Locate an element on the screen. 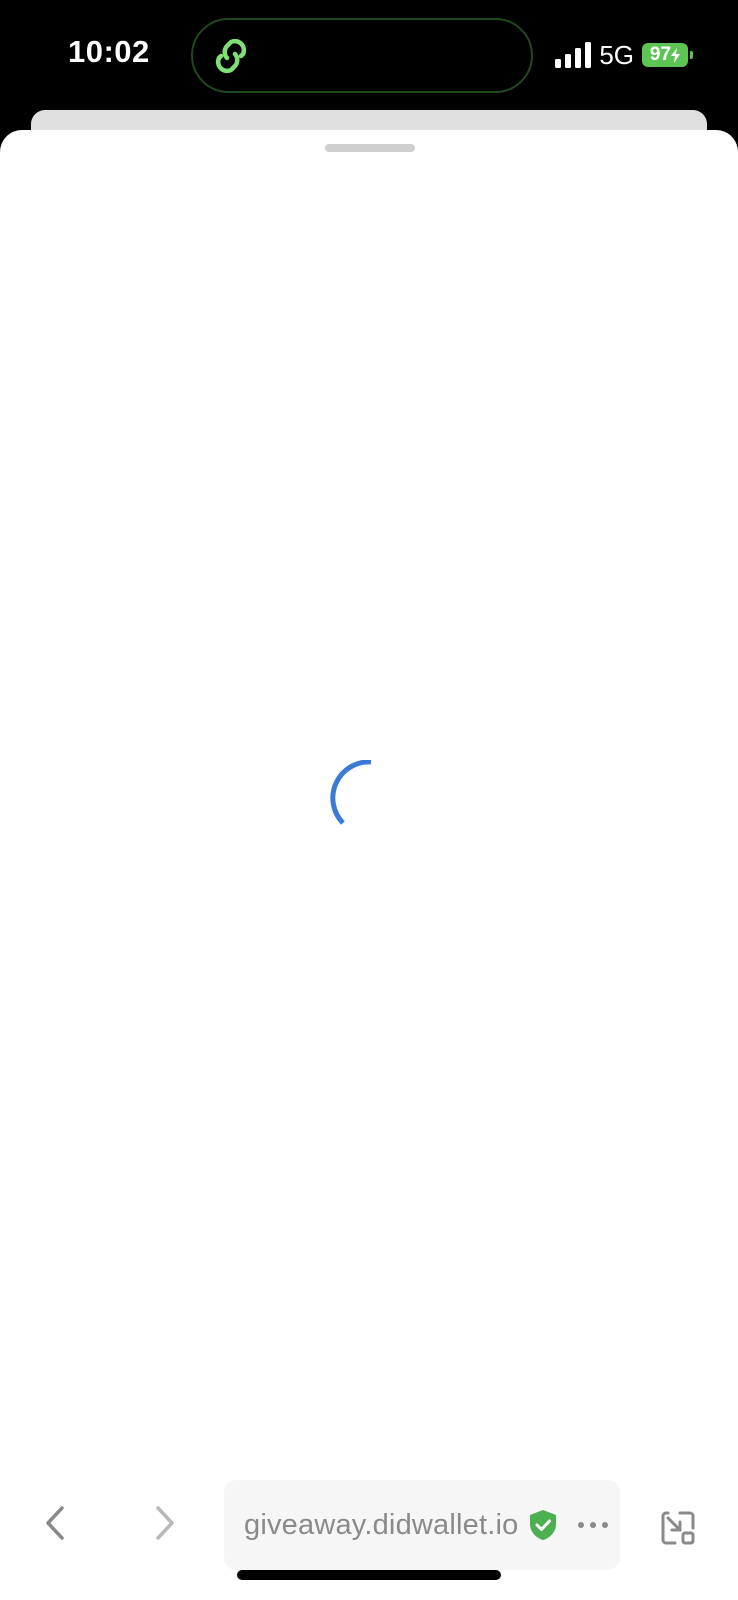 The height and width of the screenshot is (1600, 738). signal-icon is located at coordinates (573, 55).